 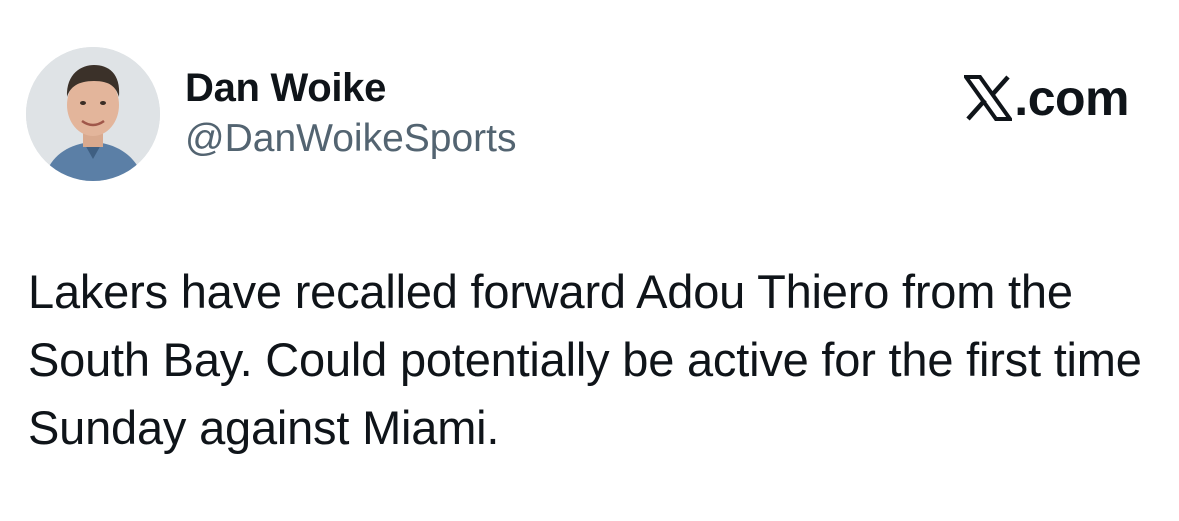 What do you see at coordinates (988, 98) in the screenshot?
I see `x-logo-icon` at bounding box center [988, 98].